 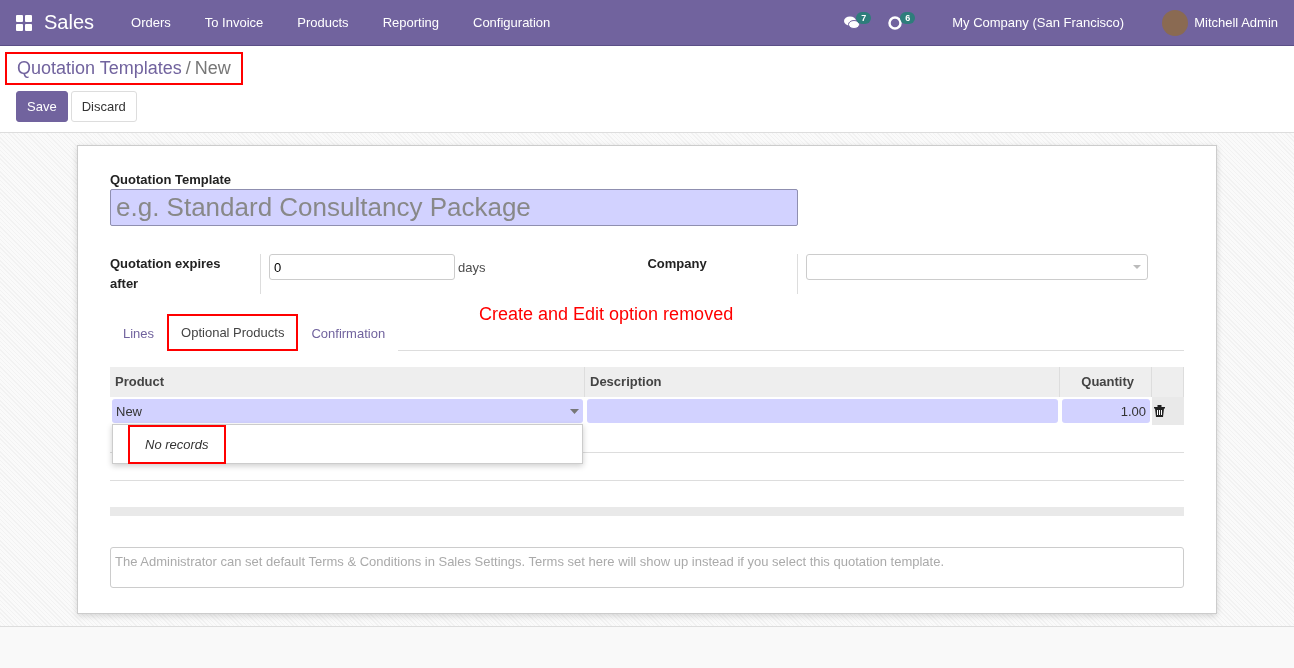 What do you see at coordinates (410, 22) in the screenshot?
I see `menu-item: Reporting` at bounding box center [410, 22].